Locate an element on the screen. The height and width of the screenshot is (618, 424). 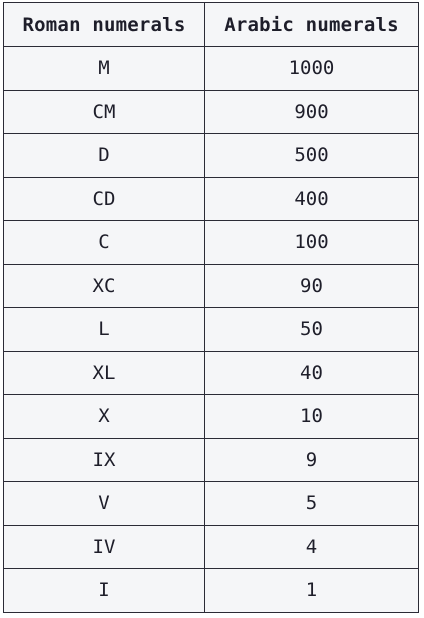
roman-cell: XL is located at coordinates (104, 372).